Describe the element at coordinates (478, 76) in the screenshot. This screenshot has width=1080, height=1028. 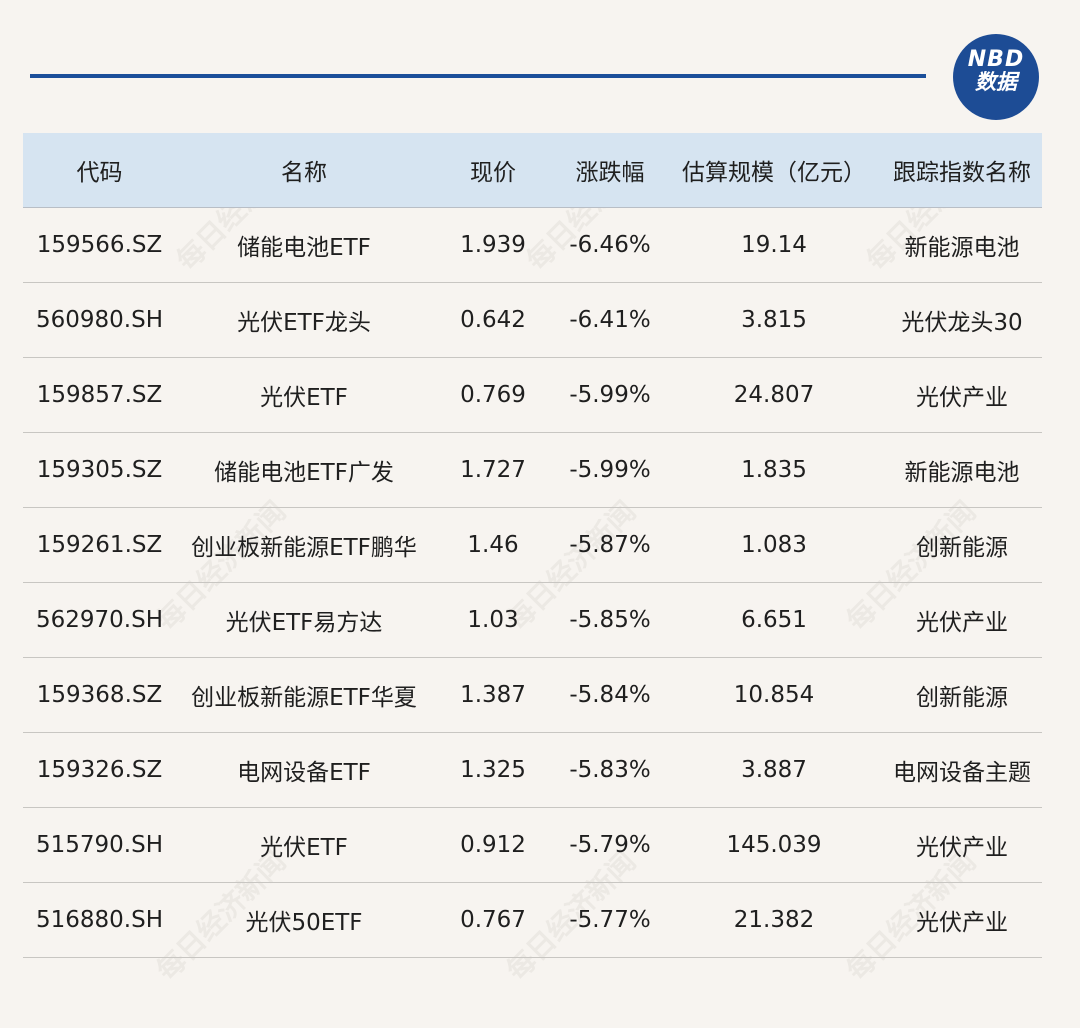
I see `top-accent-line` at that location.